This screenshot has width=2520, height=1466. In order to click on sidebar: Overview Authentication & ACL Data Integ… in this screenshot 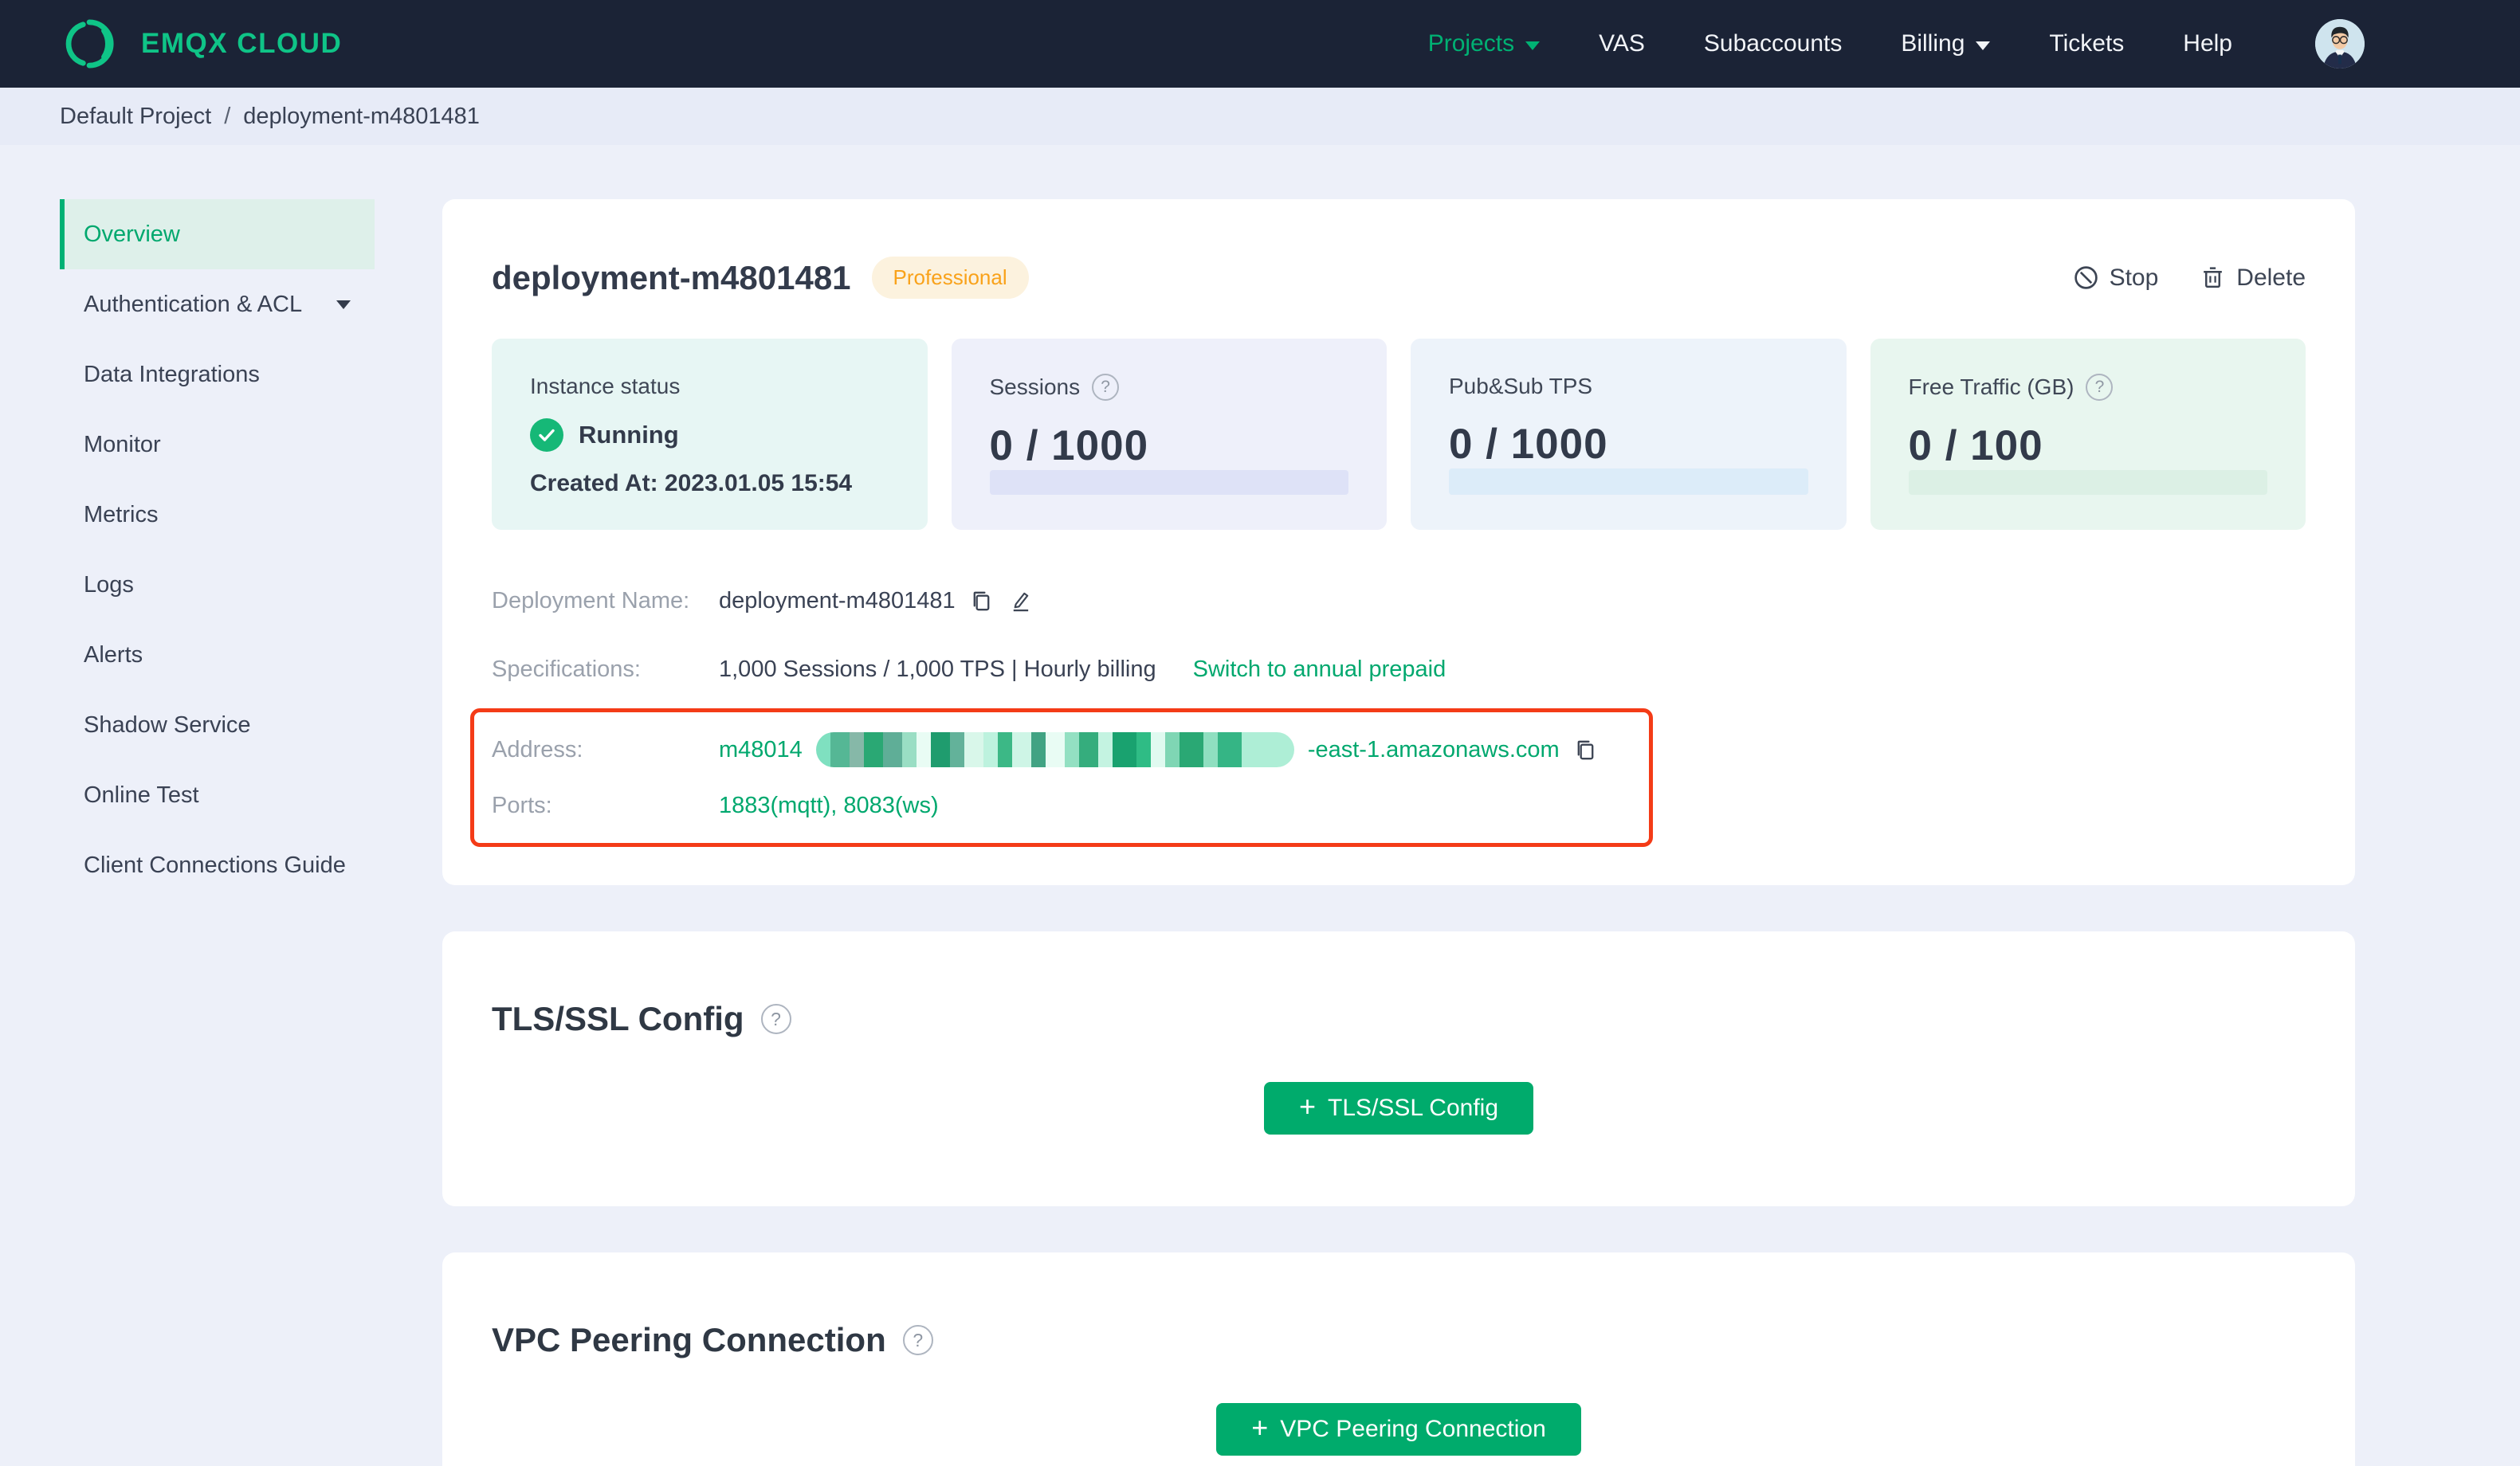, I will do `click(217, 549)`.